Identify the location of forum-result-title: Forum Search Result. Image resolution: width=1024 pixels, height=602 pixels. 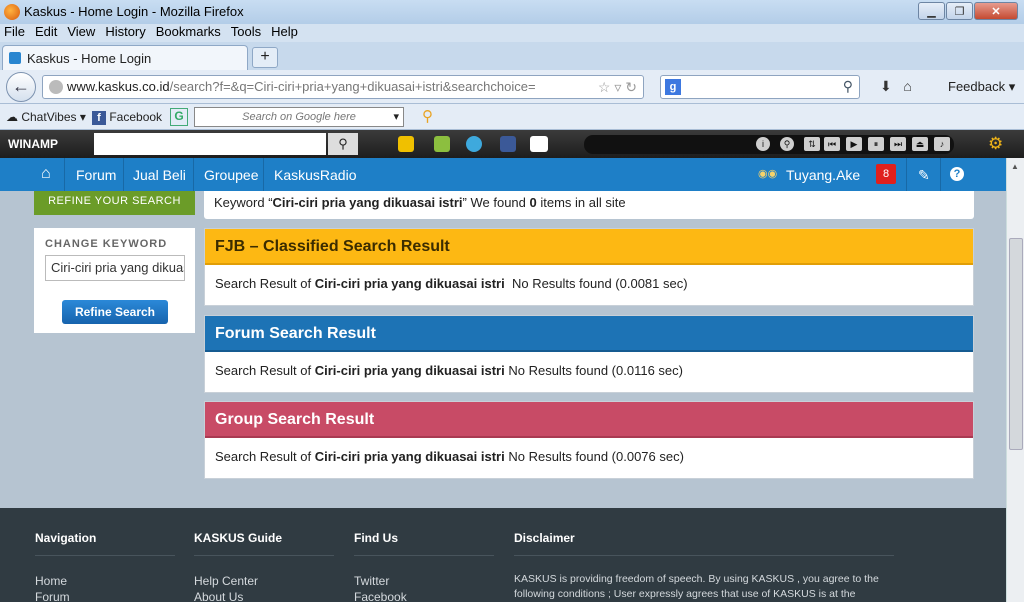
(589, 334).